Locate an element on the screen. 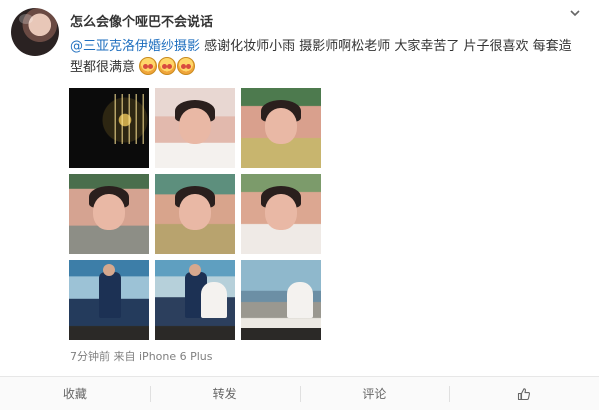 The image size is (599, 410). thumbs-up-icon is located at coordinates (524, 393).